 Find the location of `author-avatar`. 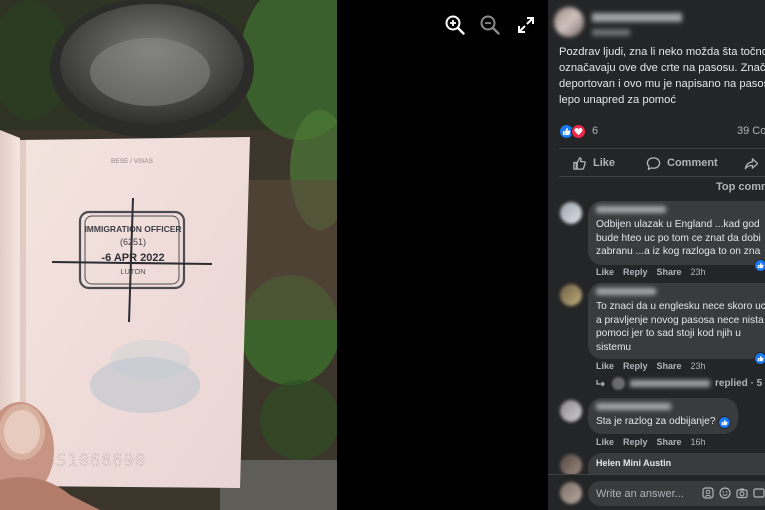

author-avatar is located at coordinates (569, 22).